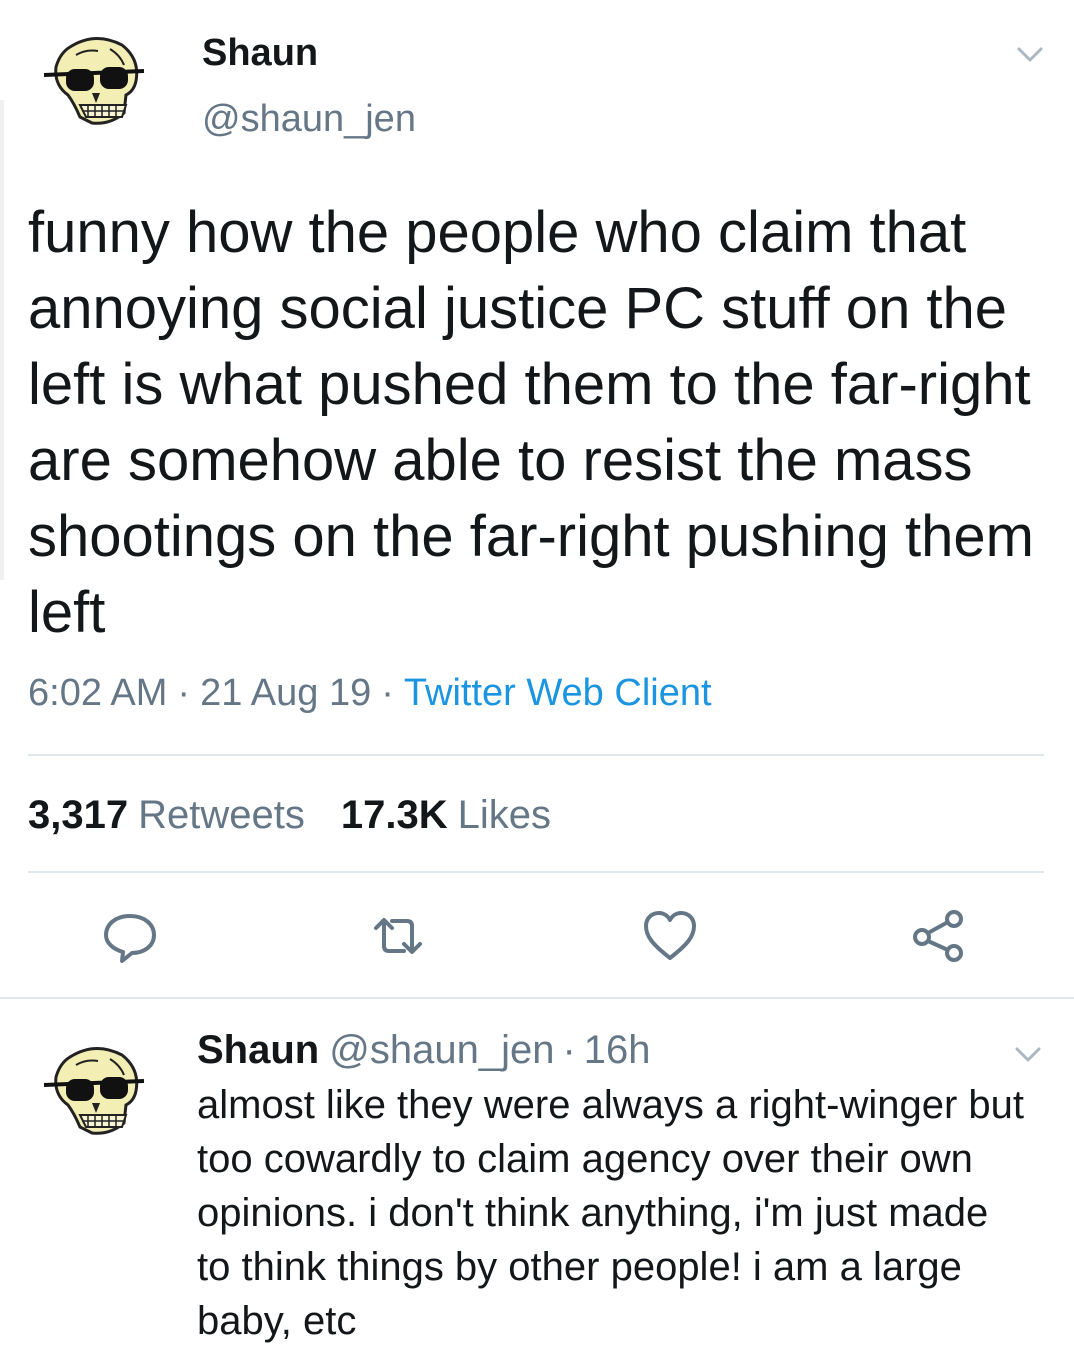 This screenshot has width=1074, height=1358. Describe the element at coordinates (78, 815) in the screenshot. I see `retweets-count: 3,317` at that location.